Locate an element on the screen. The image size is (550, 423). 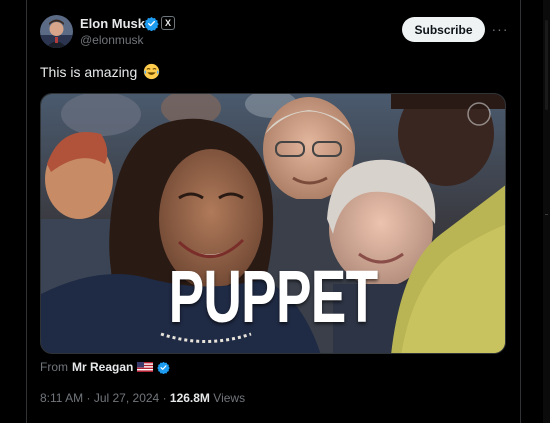
media-source: From Mr Reagan is located at coordinates (105, 367).